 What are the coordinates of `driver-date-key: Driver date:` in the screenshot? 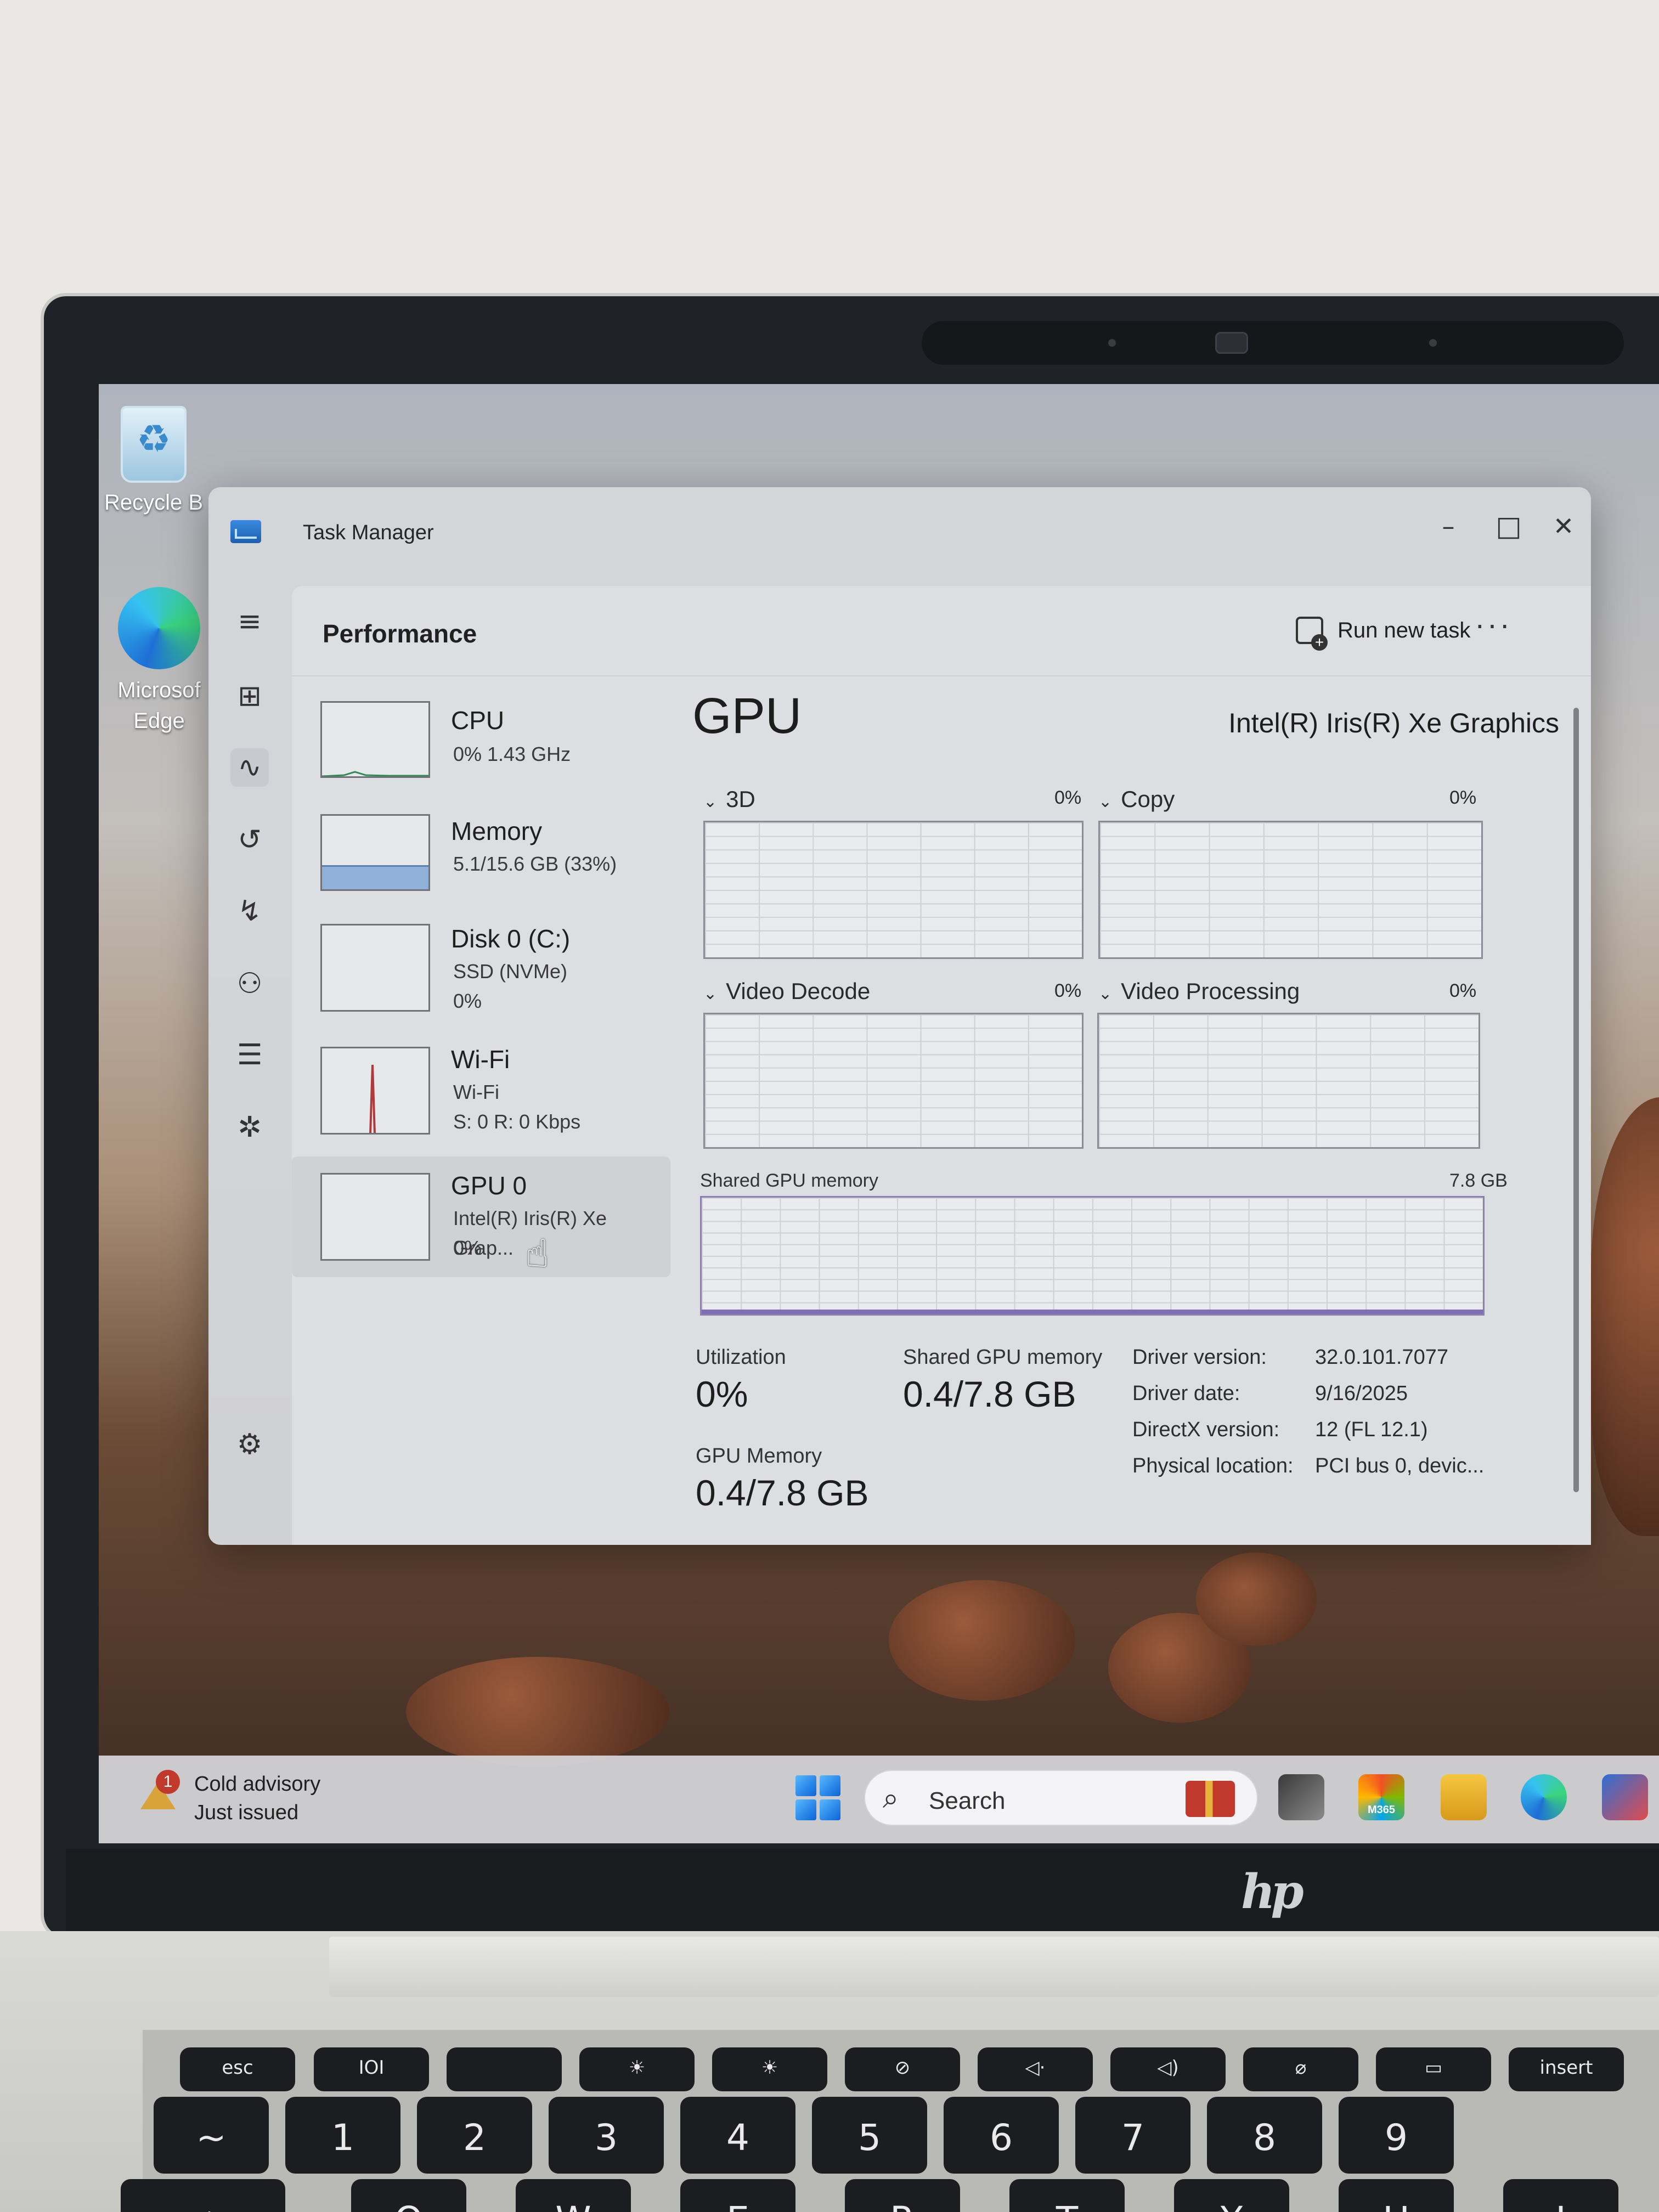 It's located at (1186, 1393).